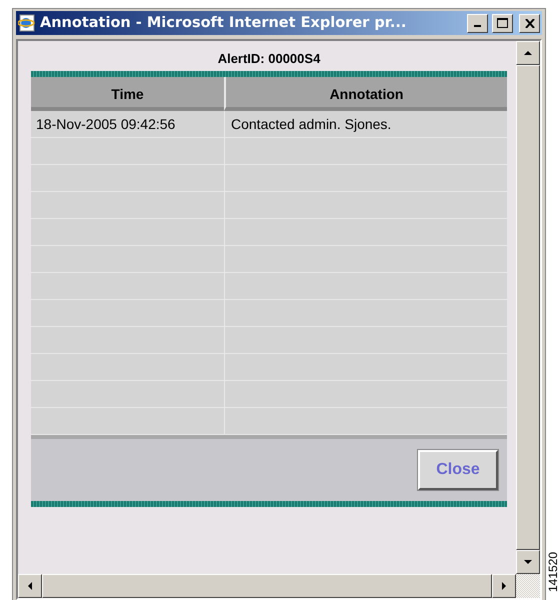 The height and width of the screenshot is (600, 559). I want to click on maximize-button, so click(502, 23).